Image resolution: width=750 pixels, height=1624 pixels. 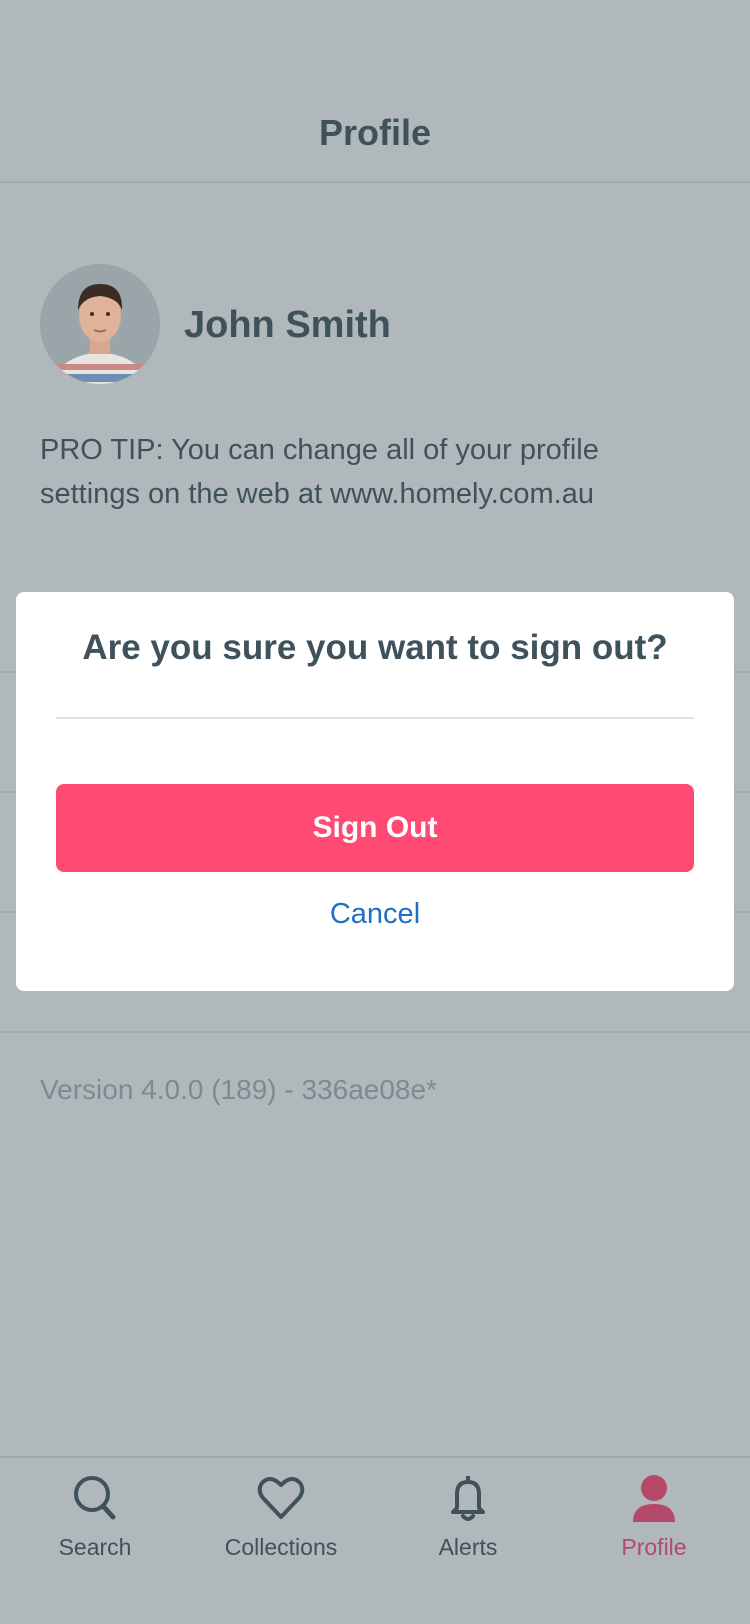 I want to click on person-icon, so click(x=654, y=1498).